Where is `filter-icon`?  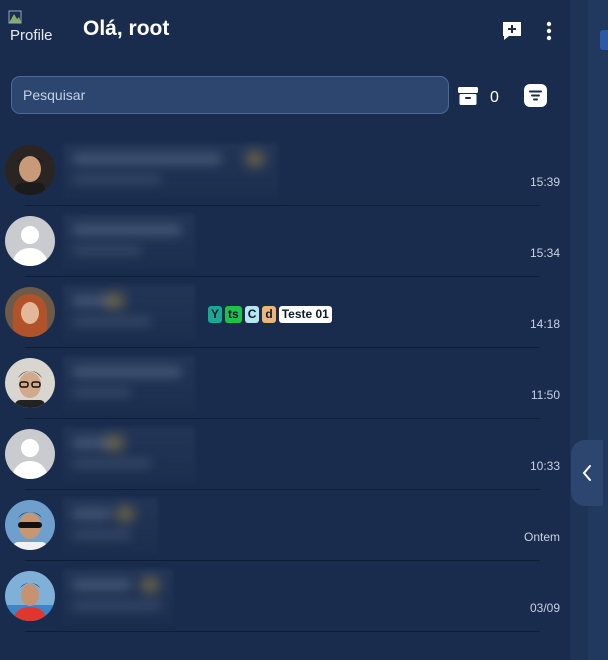 filter-icon is located at coordinates (535, 95).